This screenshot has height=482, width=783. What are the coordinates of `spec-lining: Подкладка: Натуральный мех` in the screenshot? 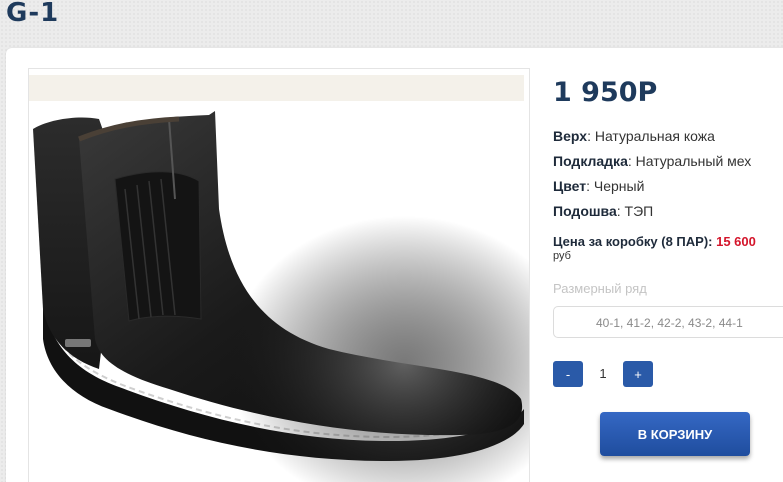 It's located at (652, 161).